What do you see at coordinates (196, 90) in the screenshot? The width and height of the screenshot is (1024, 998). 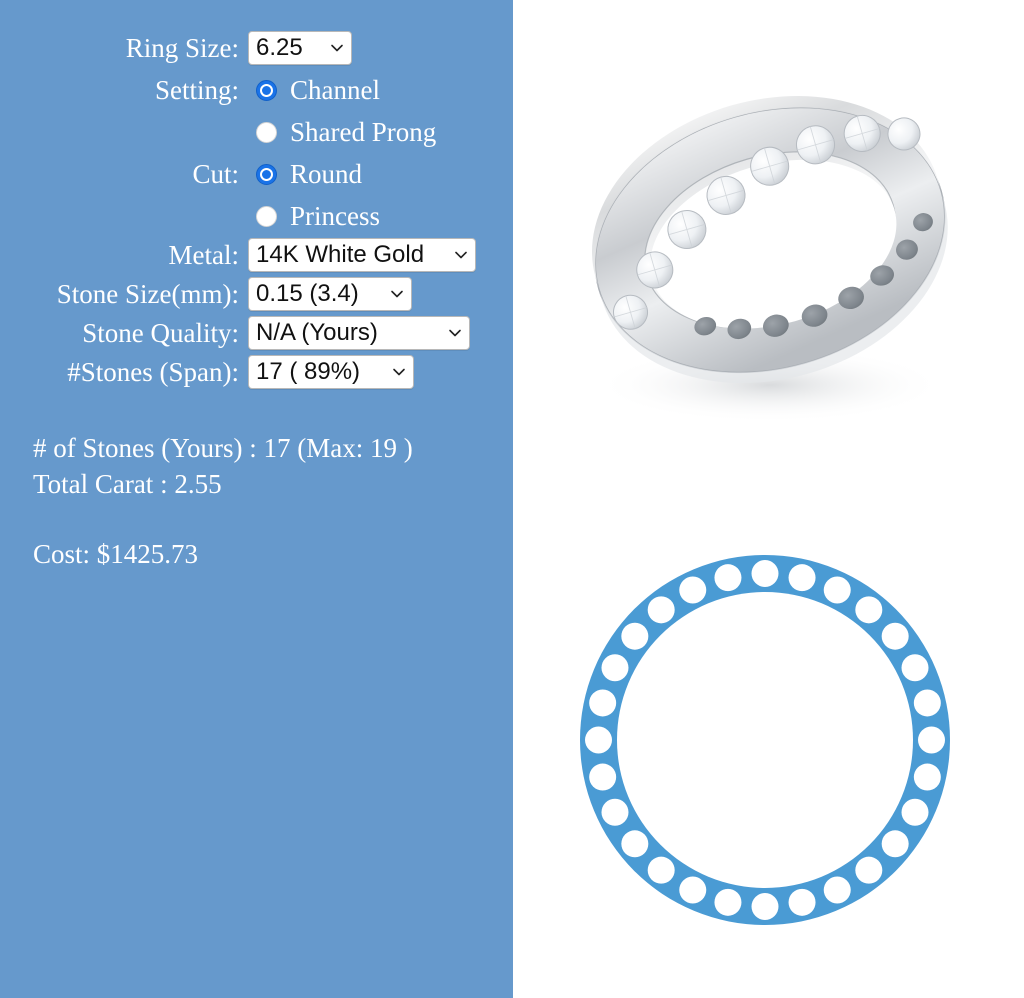 I see `setting-label: Setting:` at bounding box center [196, 90].